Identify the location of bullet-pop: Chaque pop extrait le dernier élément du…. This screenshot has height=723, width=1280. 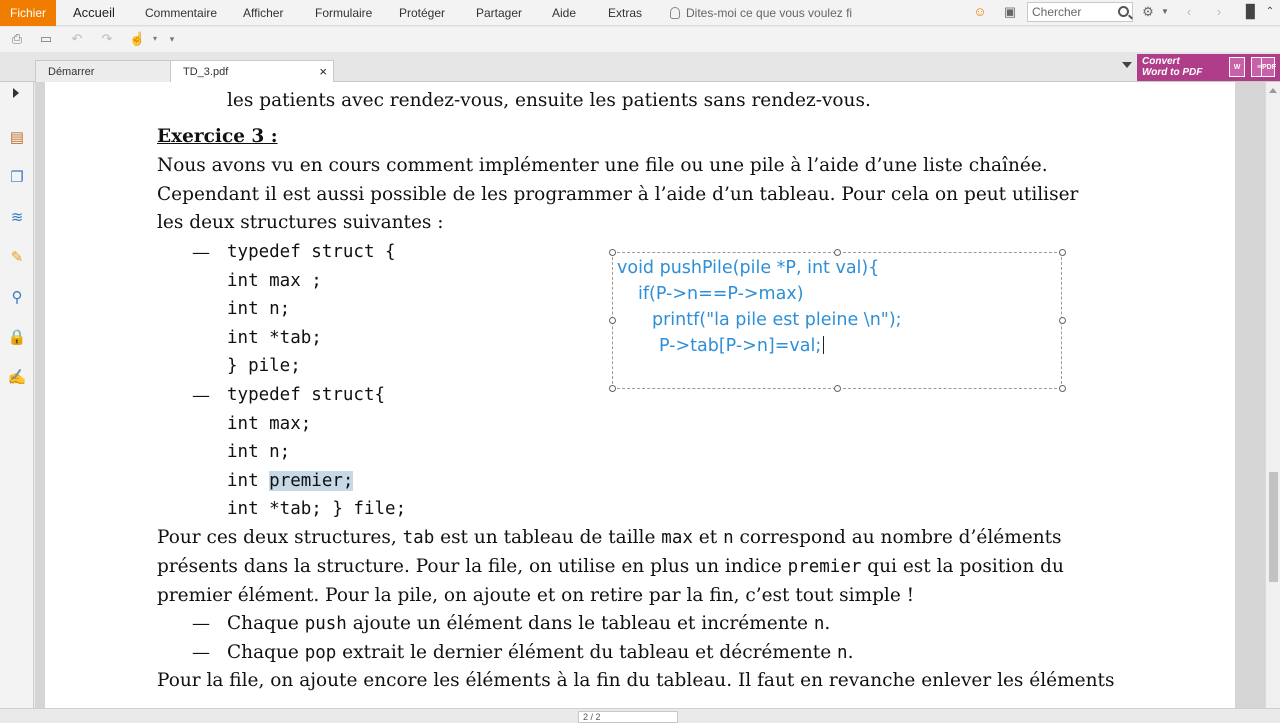
(540, 652).